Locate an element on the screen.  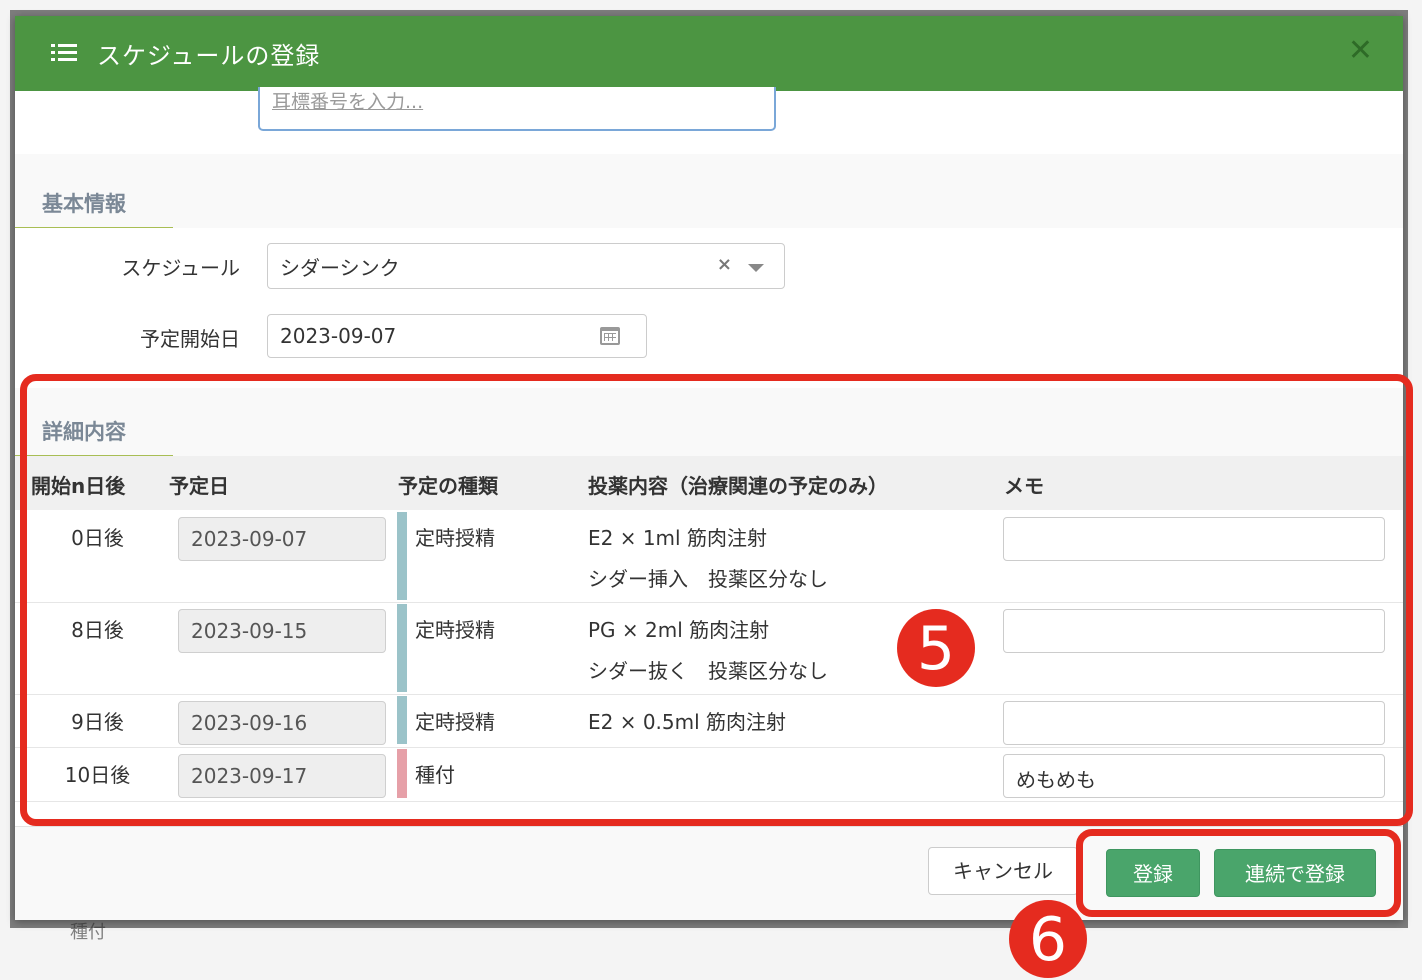
schedule-type: 種付 is located at coordinates (435, 775).